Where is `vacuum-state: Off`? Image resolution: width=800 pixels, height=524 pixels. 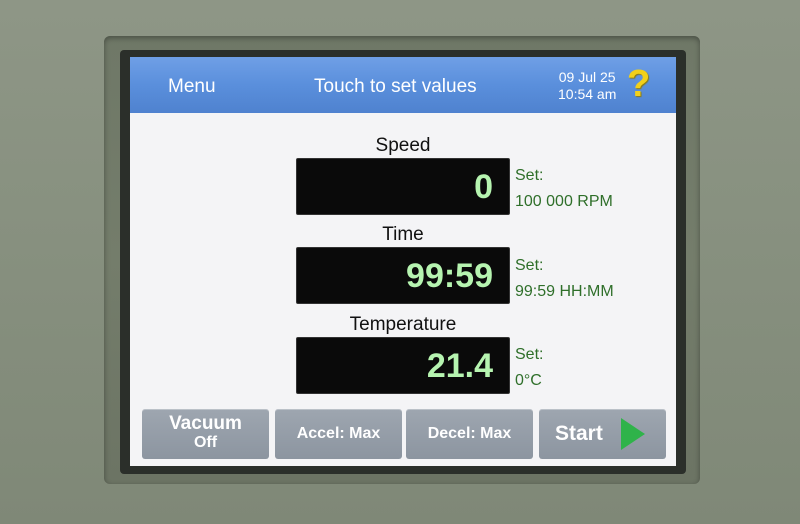 vacuum-state: Off is located at coordinates (205, 442).